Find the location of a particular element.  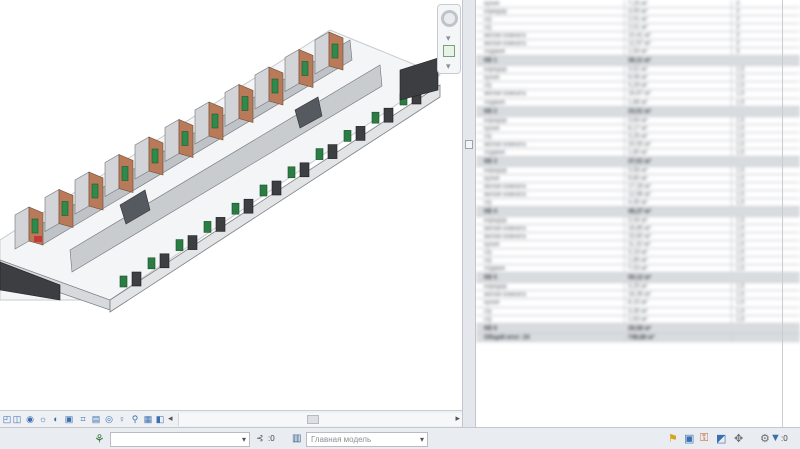

schedule-row: с/у 3,35 м² 1,5 is located at coordinates (638, 311).